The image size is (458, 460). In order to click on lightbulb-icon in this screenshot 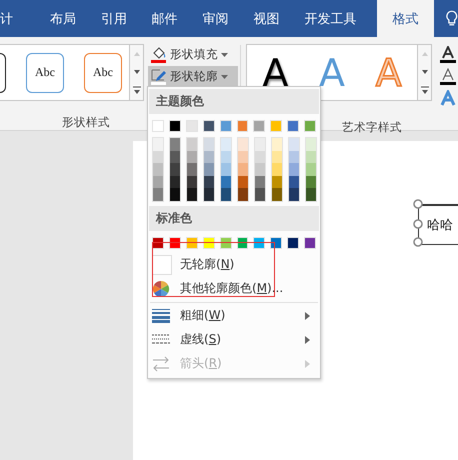, I will do `click(452, 19)`.